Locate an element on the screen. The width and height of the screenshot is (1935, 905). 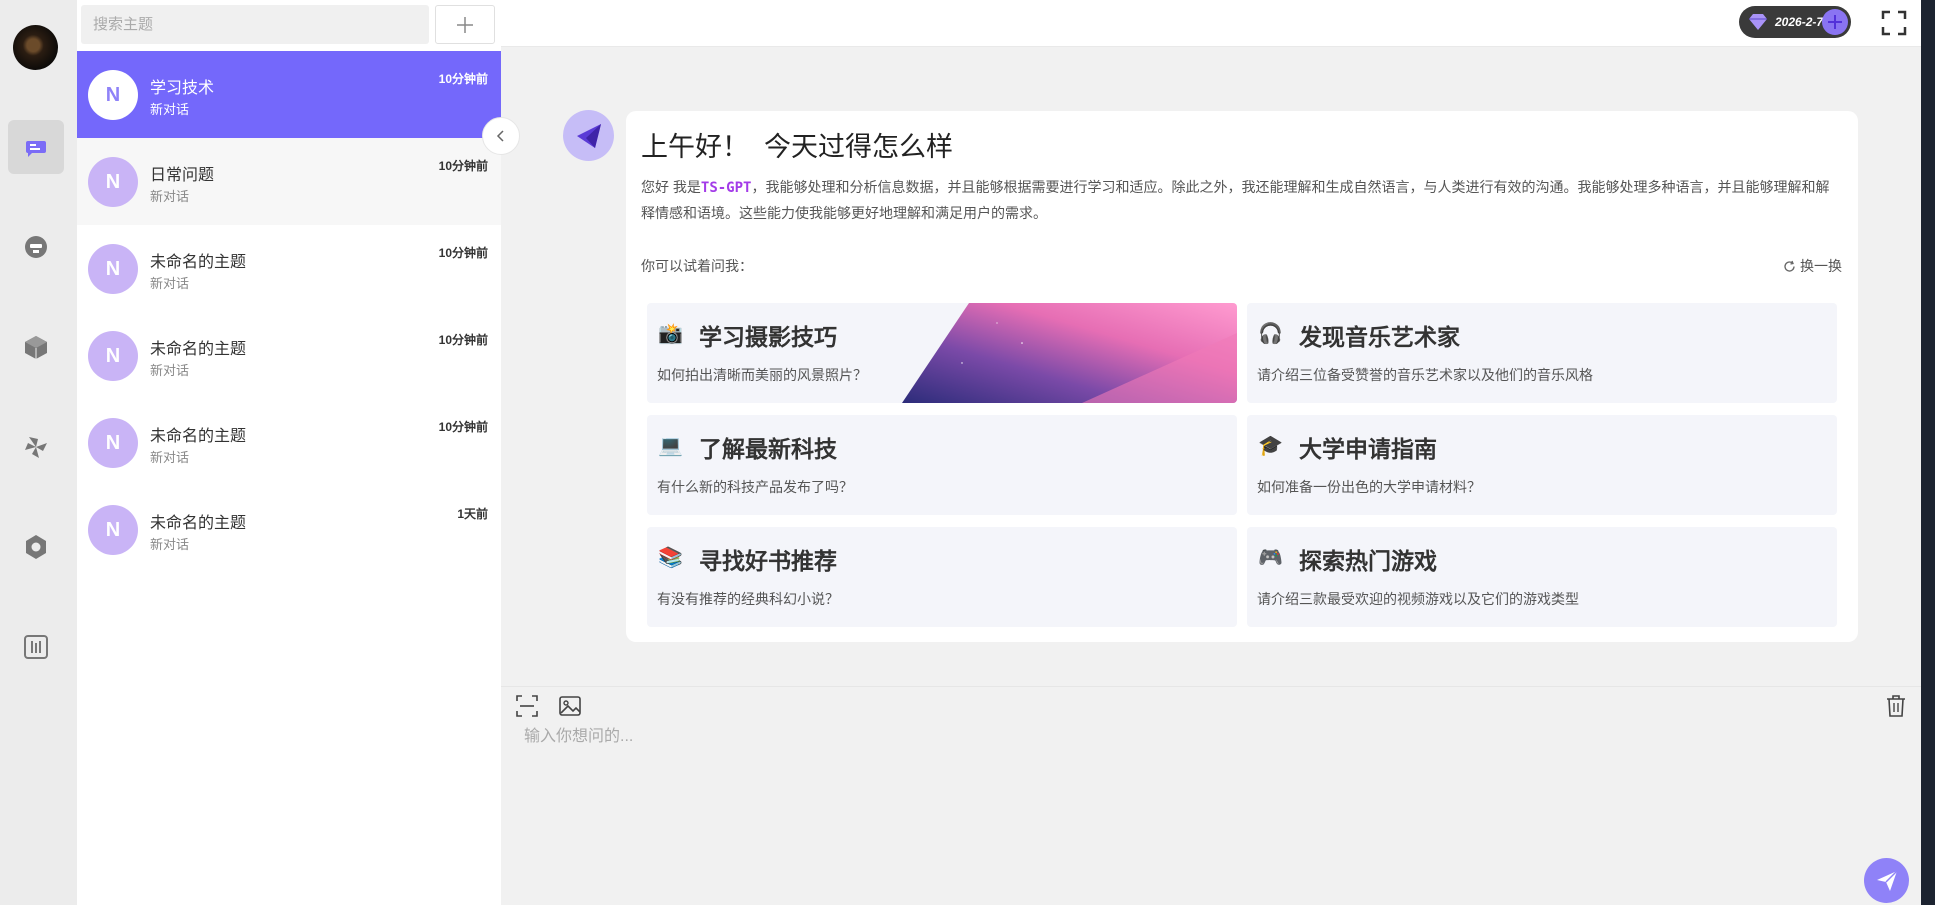
cube-icon is located at coordinates (36, 347).